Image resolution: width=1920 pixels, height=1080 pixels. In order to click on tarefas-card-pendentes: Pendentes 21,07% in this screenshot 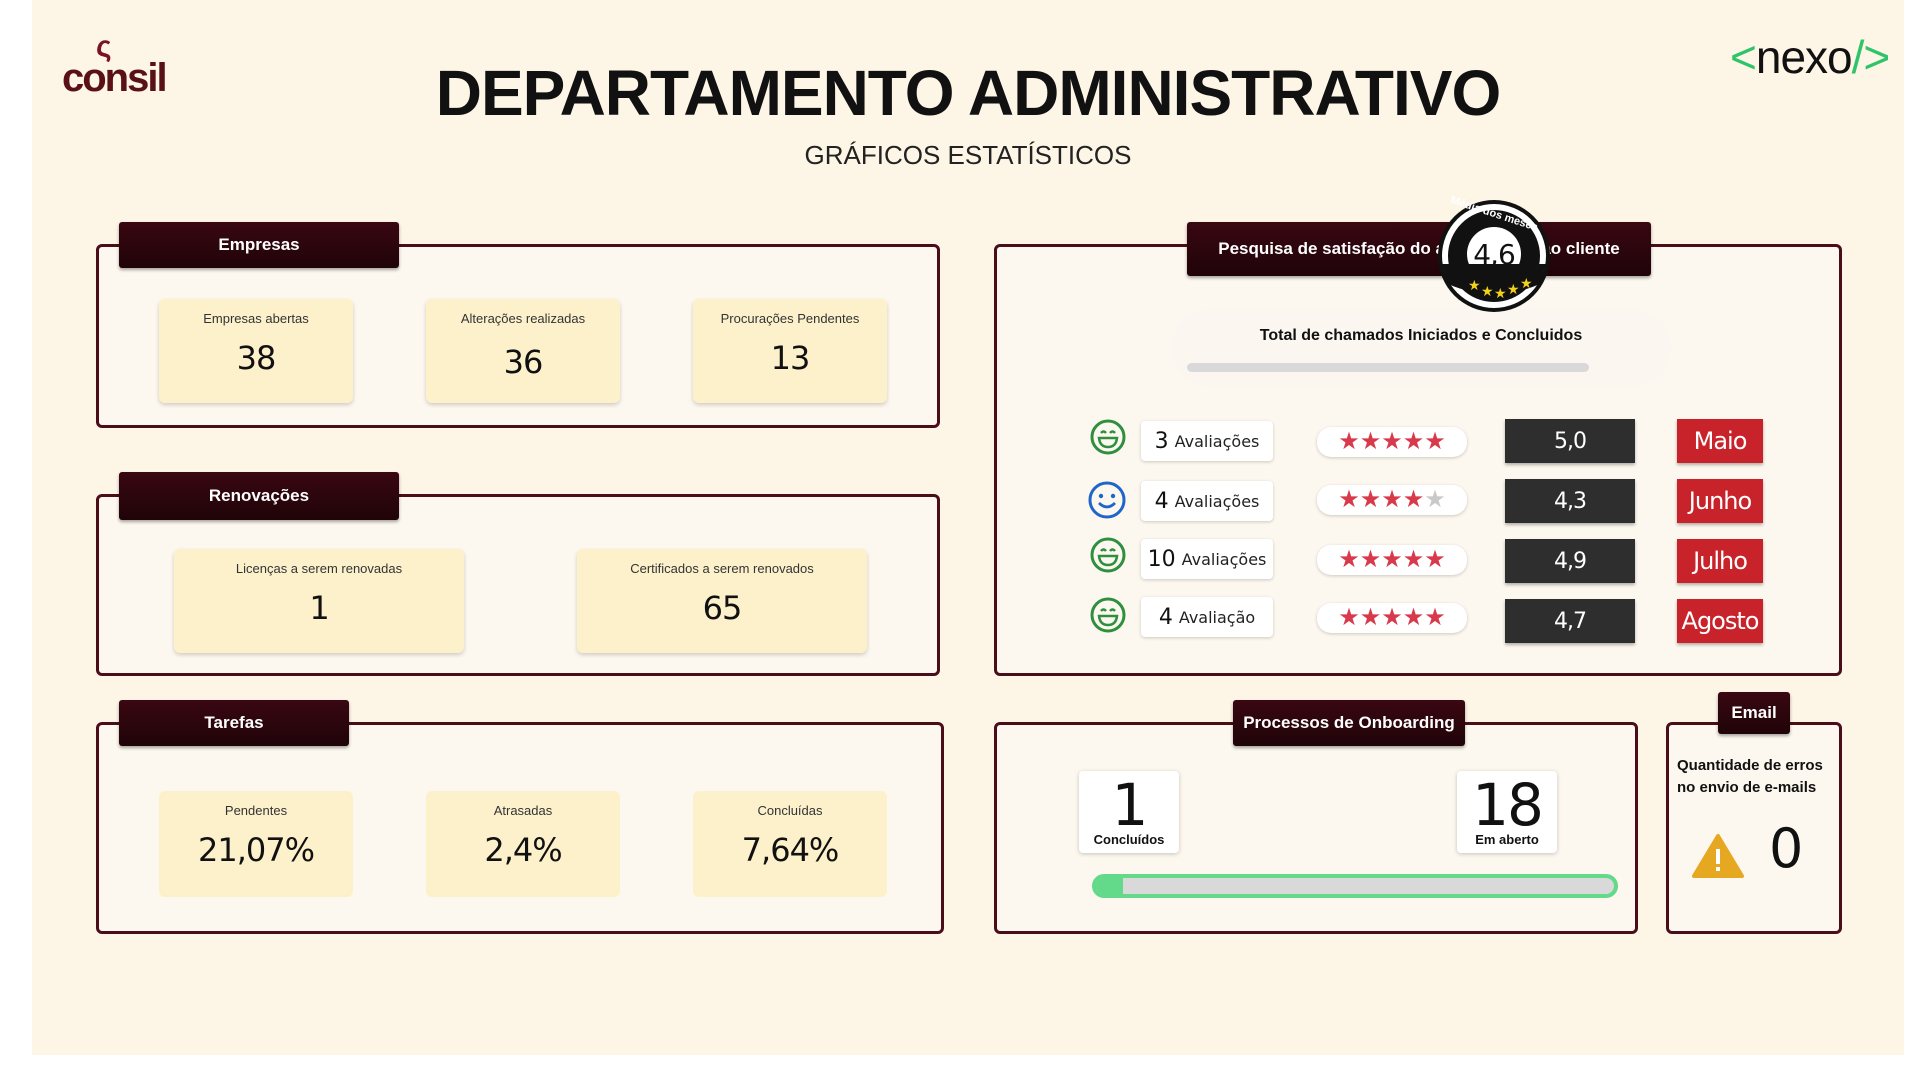, I will do `click(256, 844)`.